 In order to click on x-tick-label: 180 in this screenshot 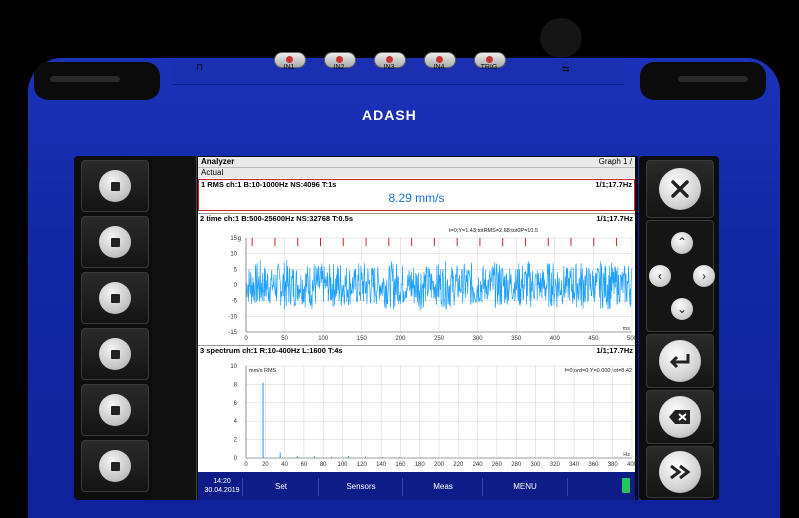, I will do `click(420, 465)`.